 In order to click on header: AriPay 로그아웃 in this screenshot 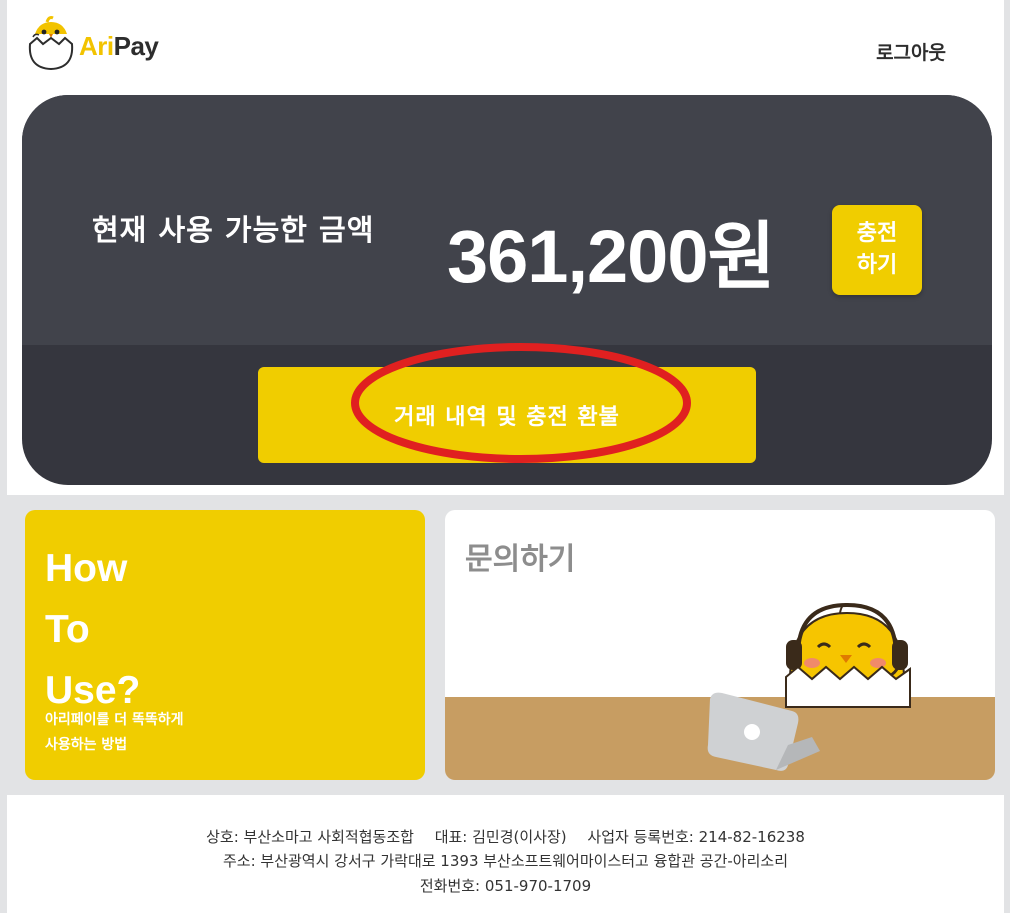, I will do `click(505, 47)`.